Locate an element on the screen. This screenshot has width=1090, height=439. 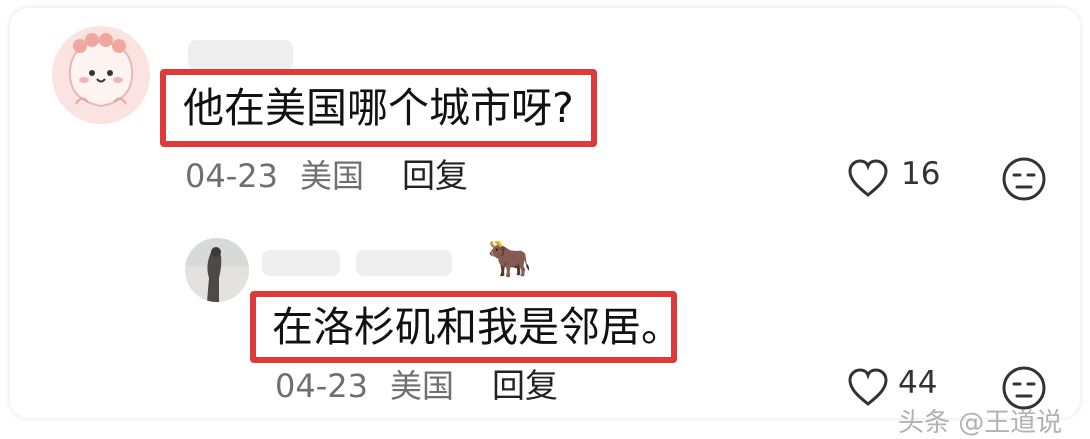
comment-date: 04-23 is located at coordinates (231, 176).